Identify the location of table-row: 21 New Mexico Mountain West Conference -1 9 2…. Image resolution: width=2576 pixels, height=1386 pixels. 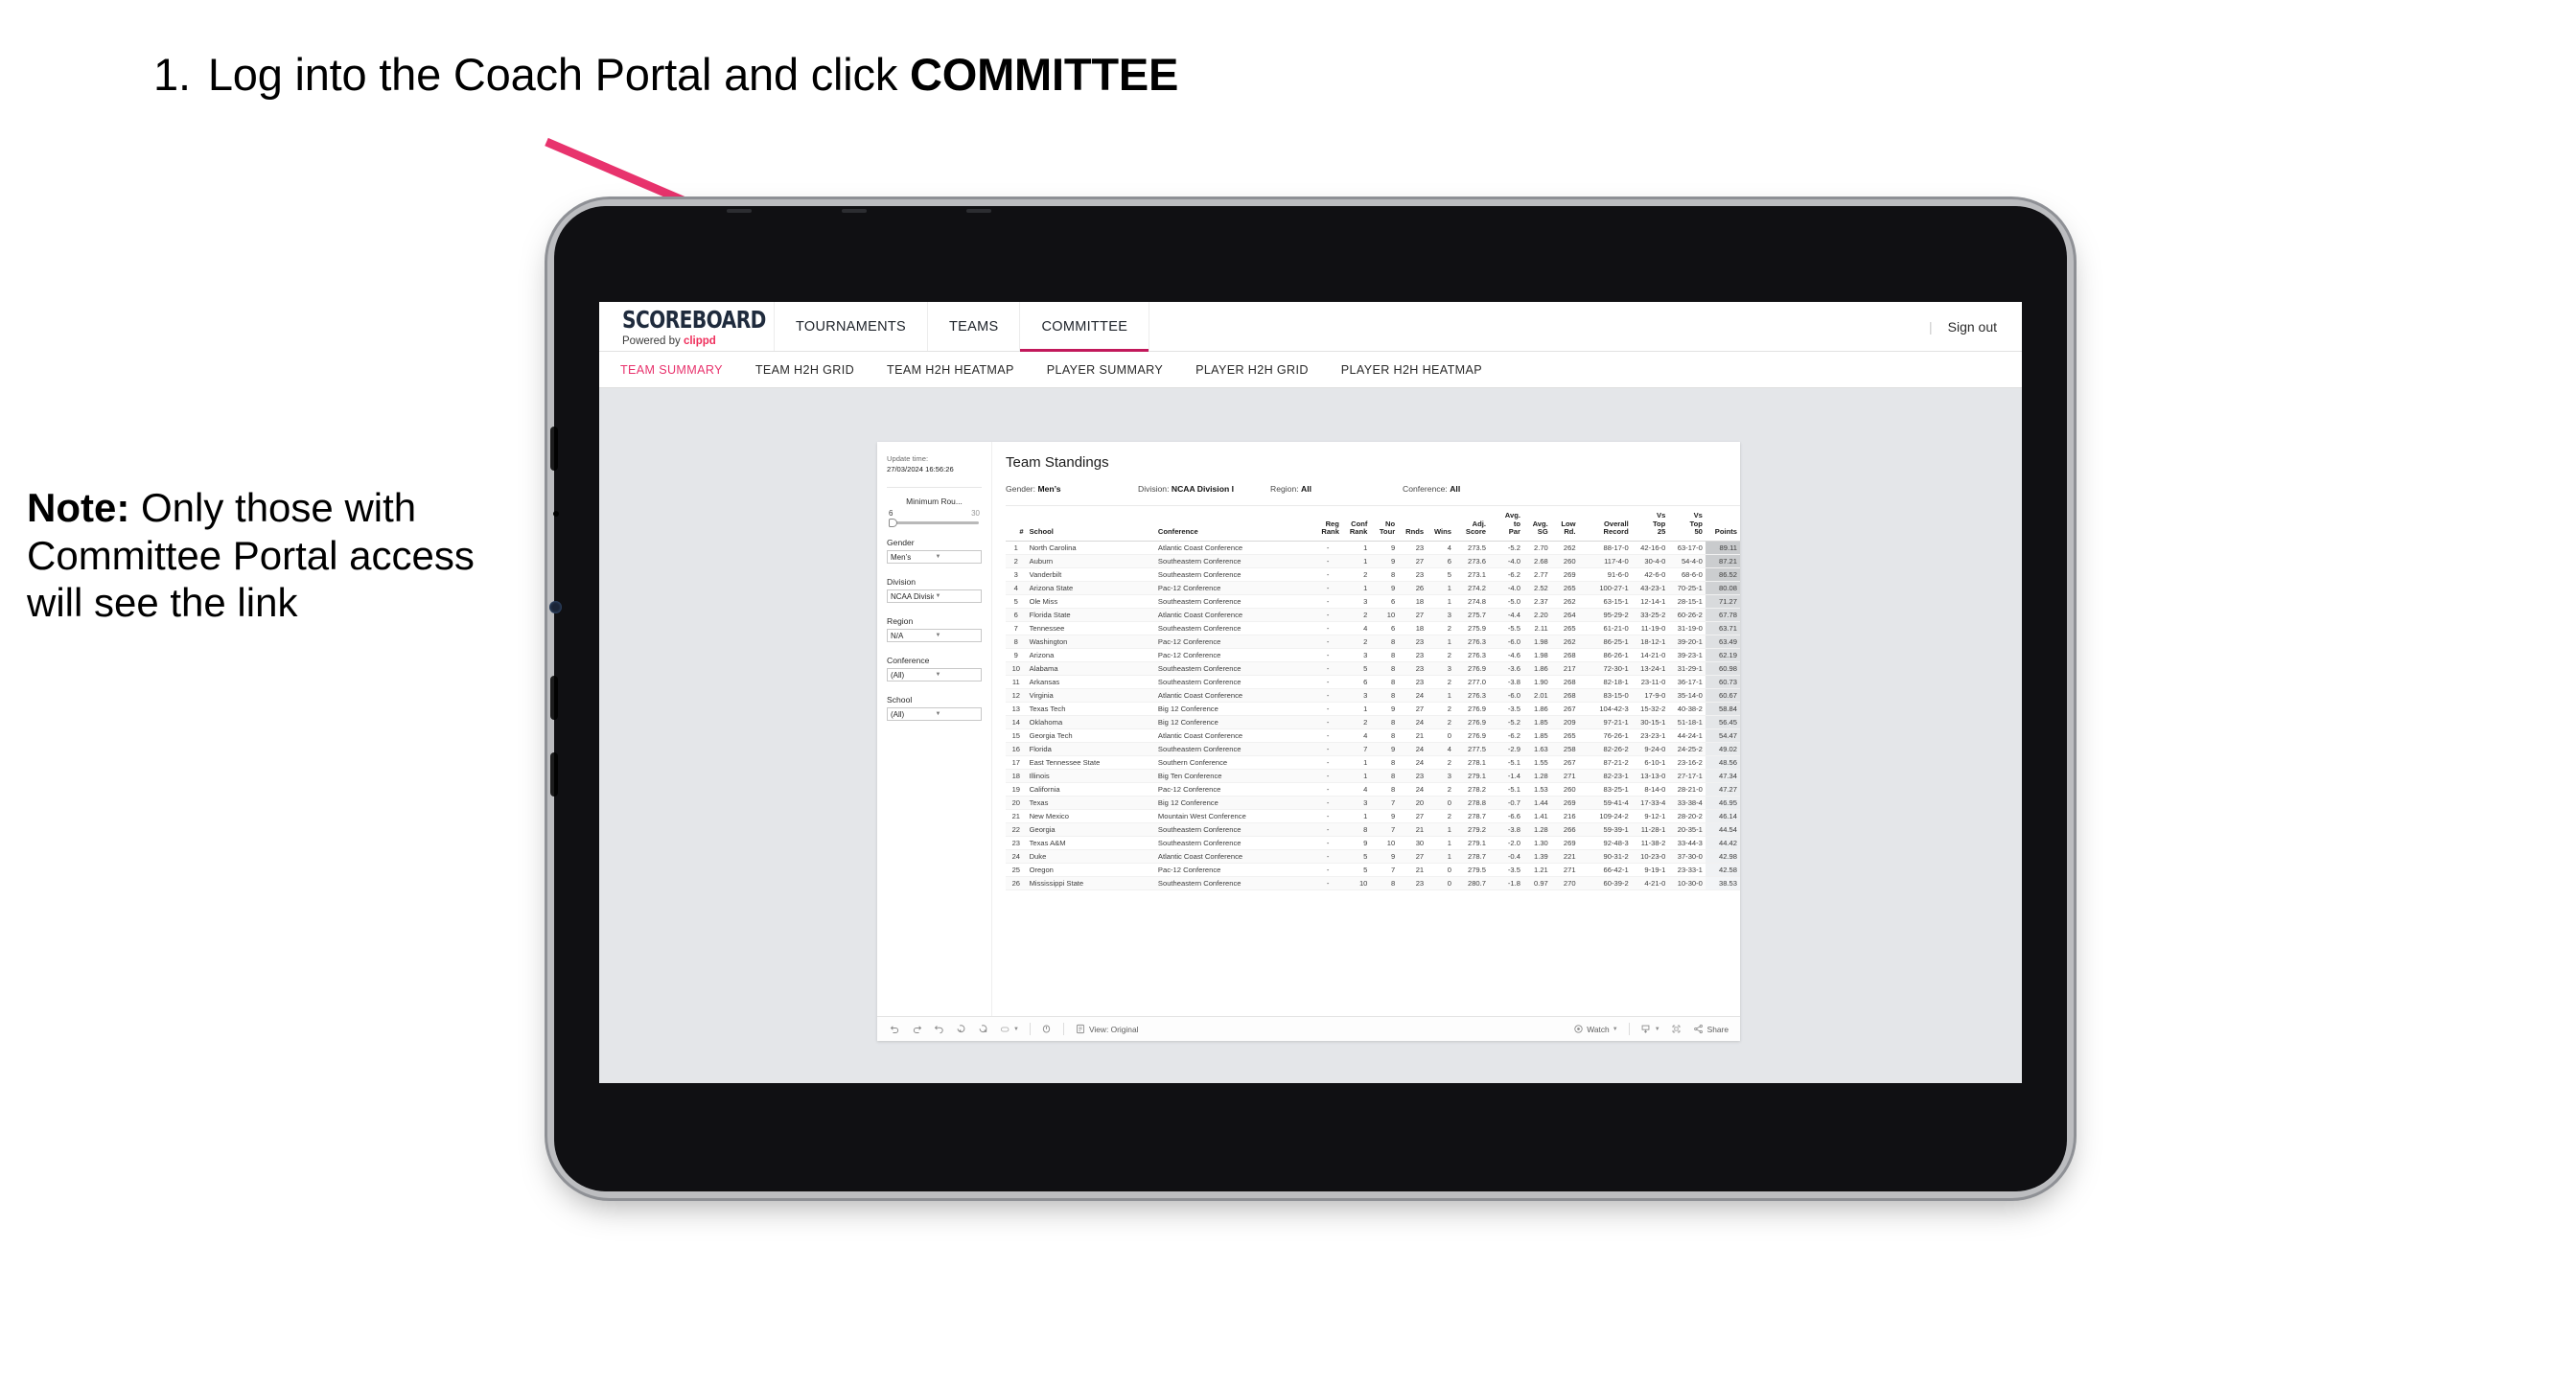
(1373, 816).